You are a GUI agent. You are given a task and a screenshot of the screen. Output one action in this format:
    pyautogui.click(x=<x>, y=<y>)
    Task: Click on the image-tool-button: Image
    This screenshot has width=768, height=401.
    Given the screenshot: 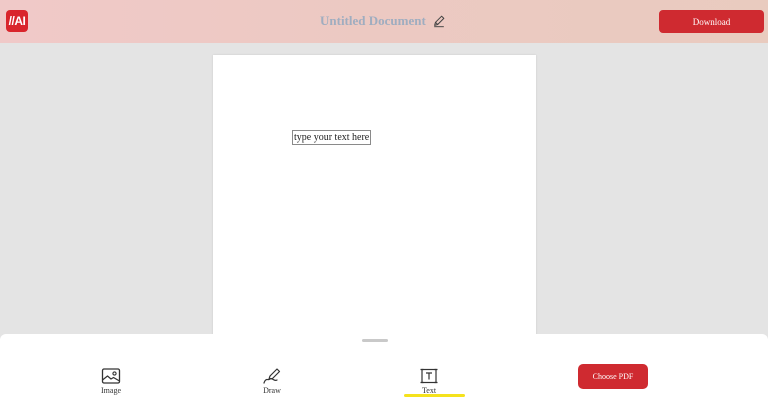 What is the action you would take?
    pyautogui.click(x=111, y=381)
    